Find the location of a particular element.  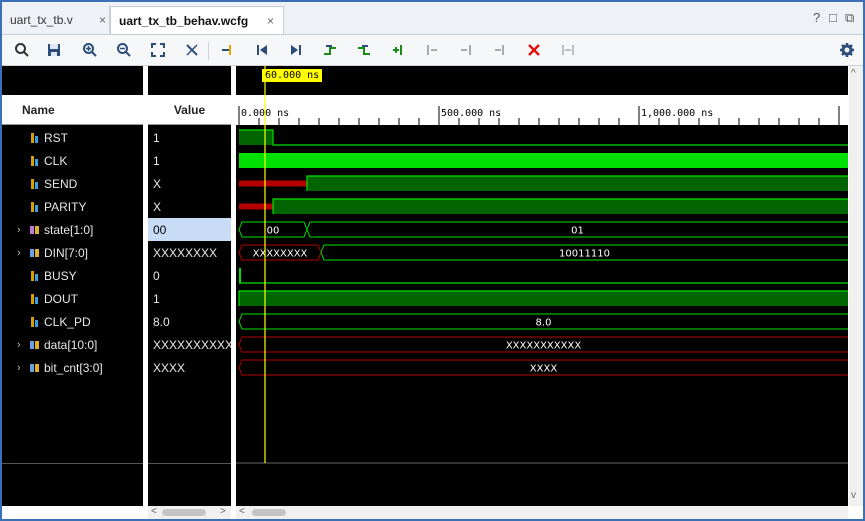

name-column-header: Name is located at coordinates (72, 110).